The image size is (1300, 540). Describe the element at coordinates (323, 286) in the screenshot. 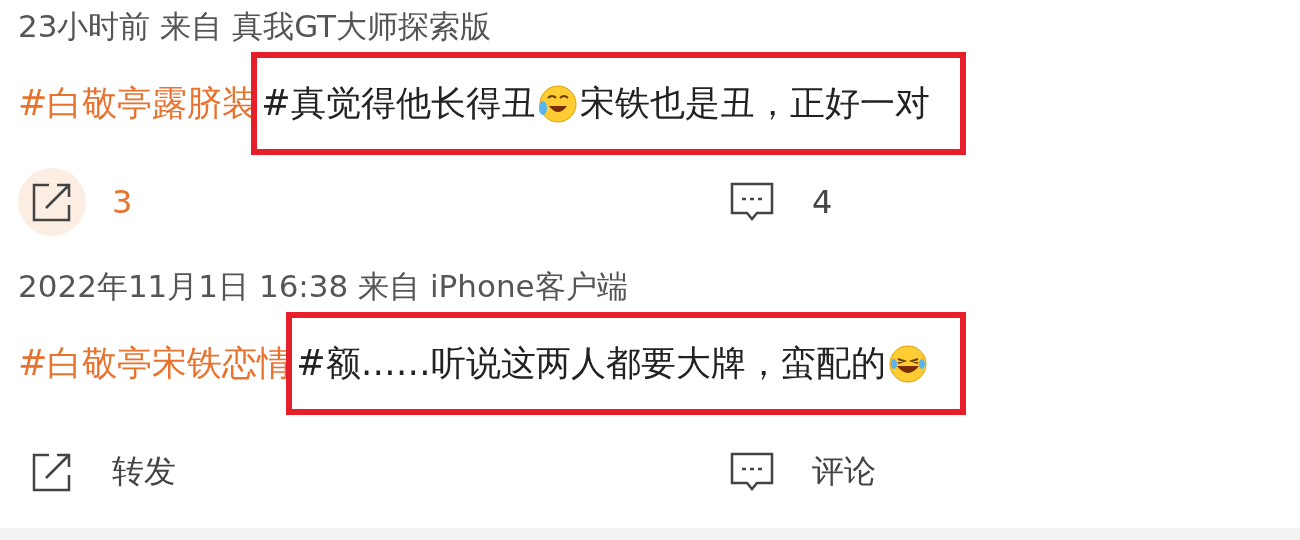

I see `post-meta: 2022年11月1日 16:38 来自 iPhone客户端` at that location.